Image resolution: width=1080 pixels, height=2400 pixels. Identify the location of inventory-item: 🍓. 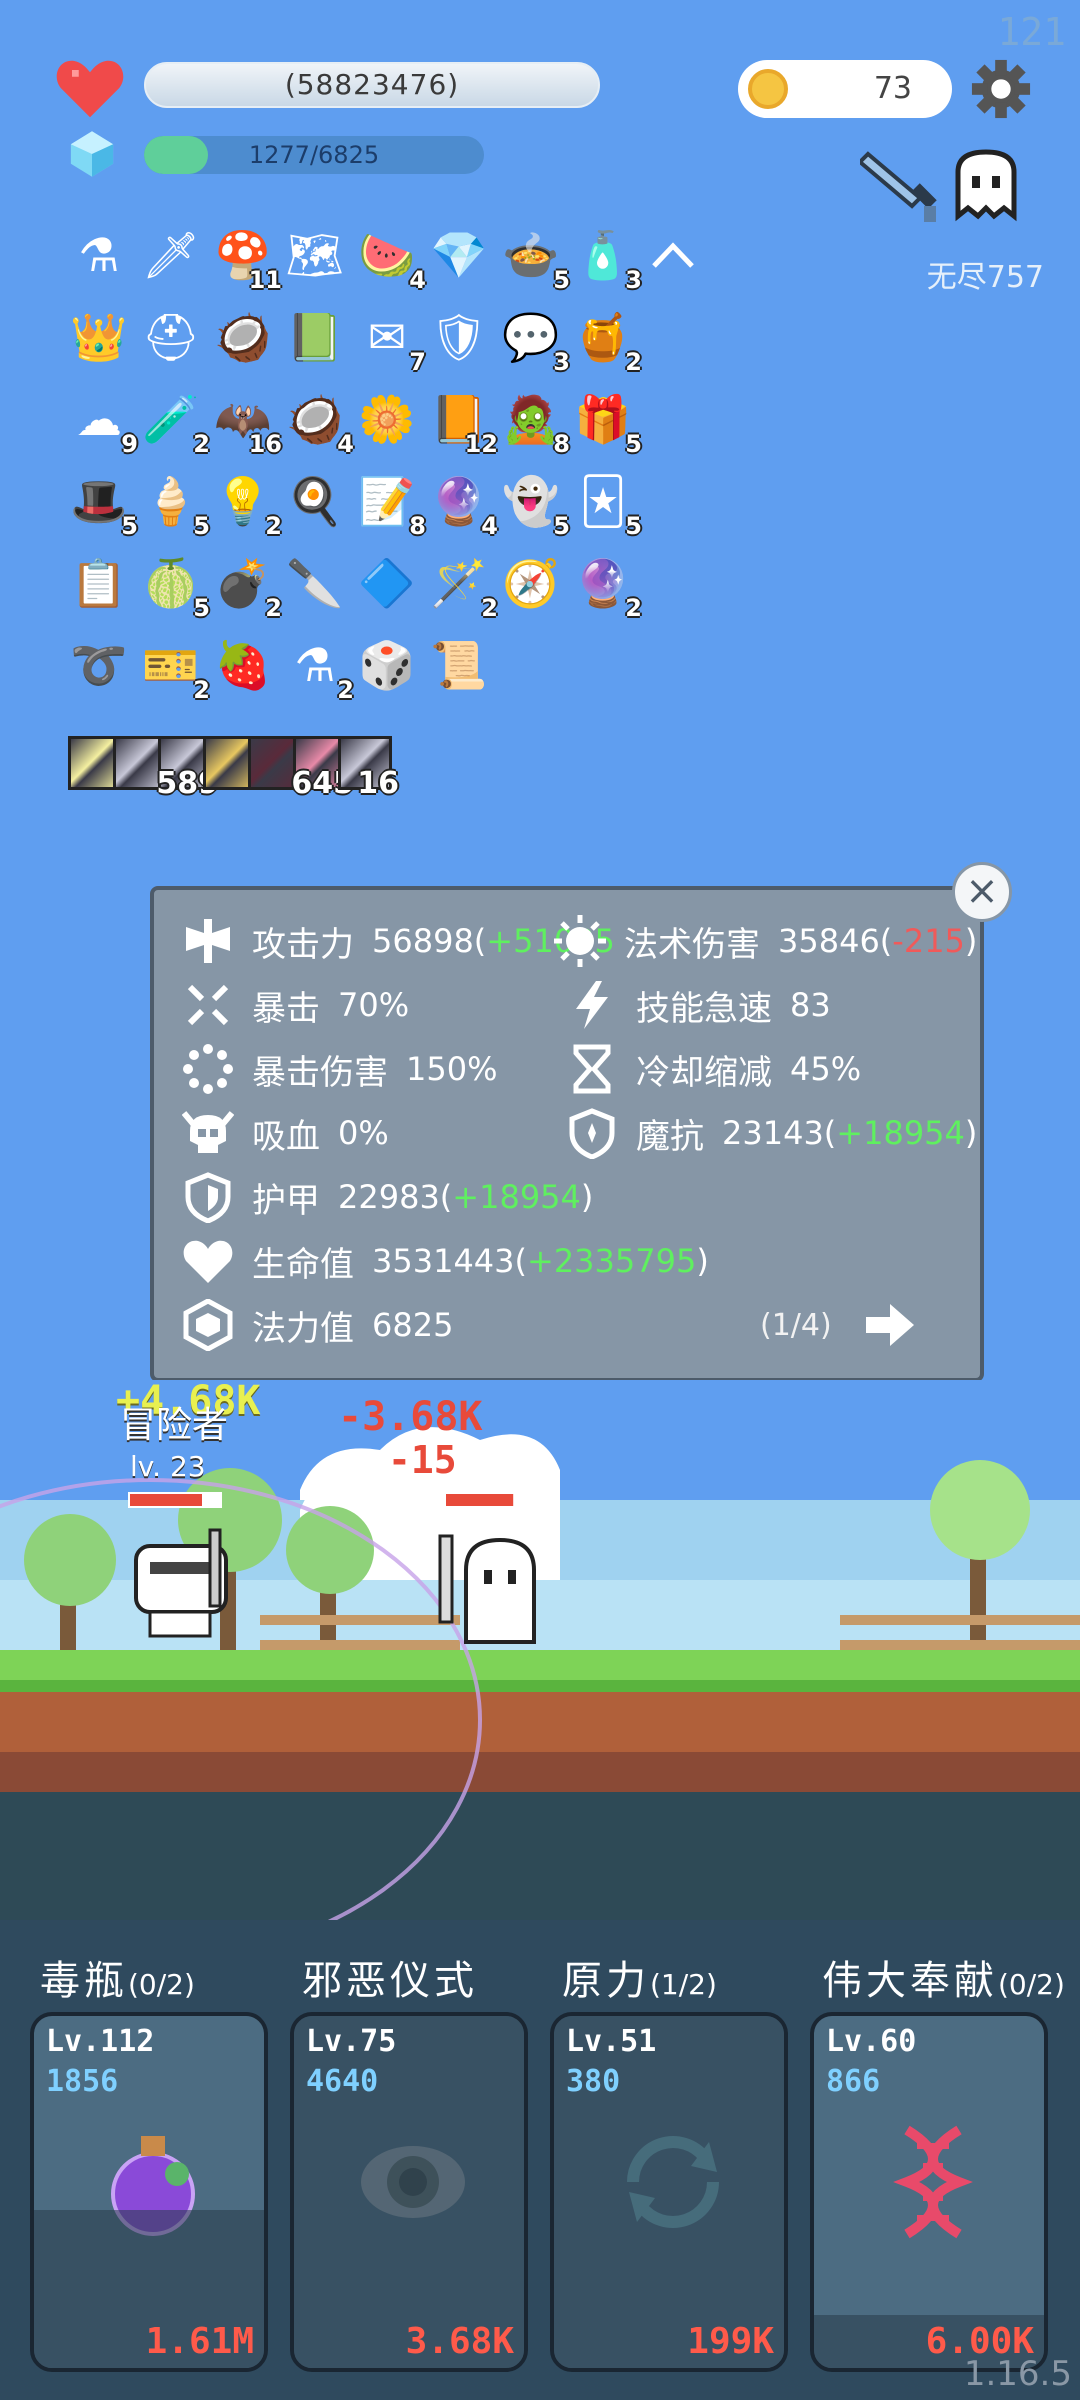
(243, 665).